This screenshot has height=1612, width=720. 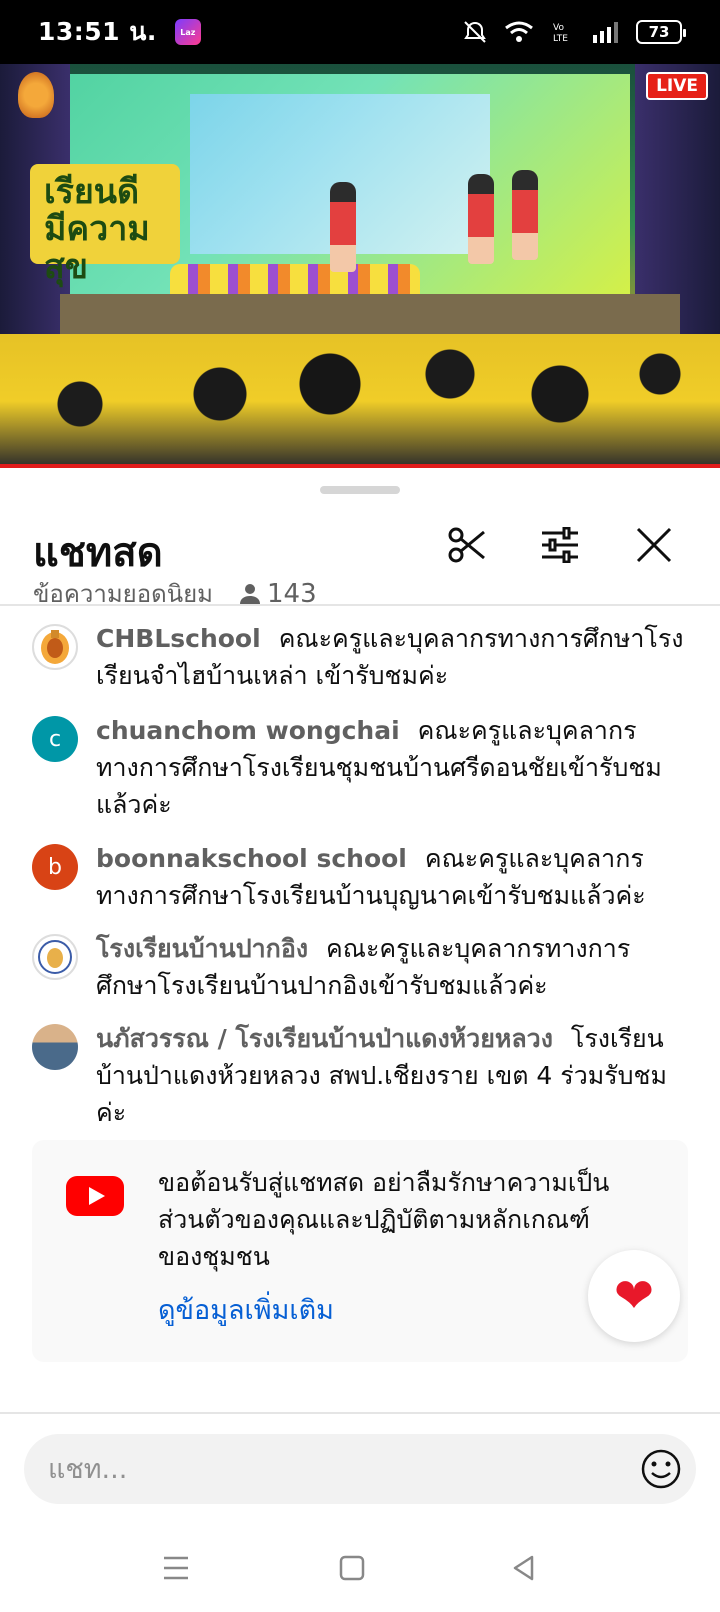 I want to click on youtube-icon, so click(x=95, y=1196).